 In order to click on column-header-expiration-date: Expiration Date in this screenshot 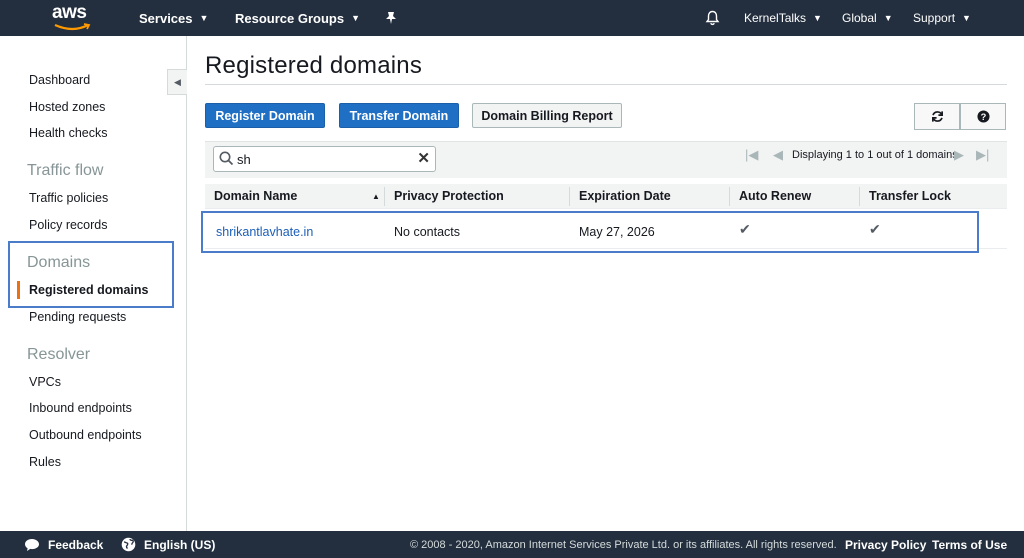, I will do `click(625, 196)`.